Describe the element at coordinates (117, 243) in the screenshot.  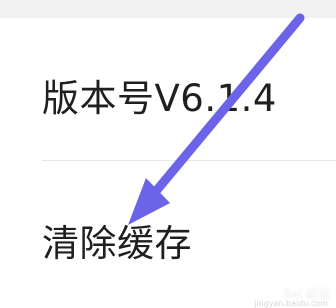
I see `clear-cache-label: 清除缓存` at that location.